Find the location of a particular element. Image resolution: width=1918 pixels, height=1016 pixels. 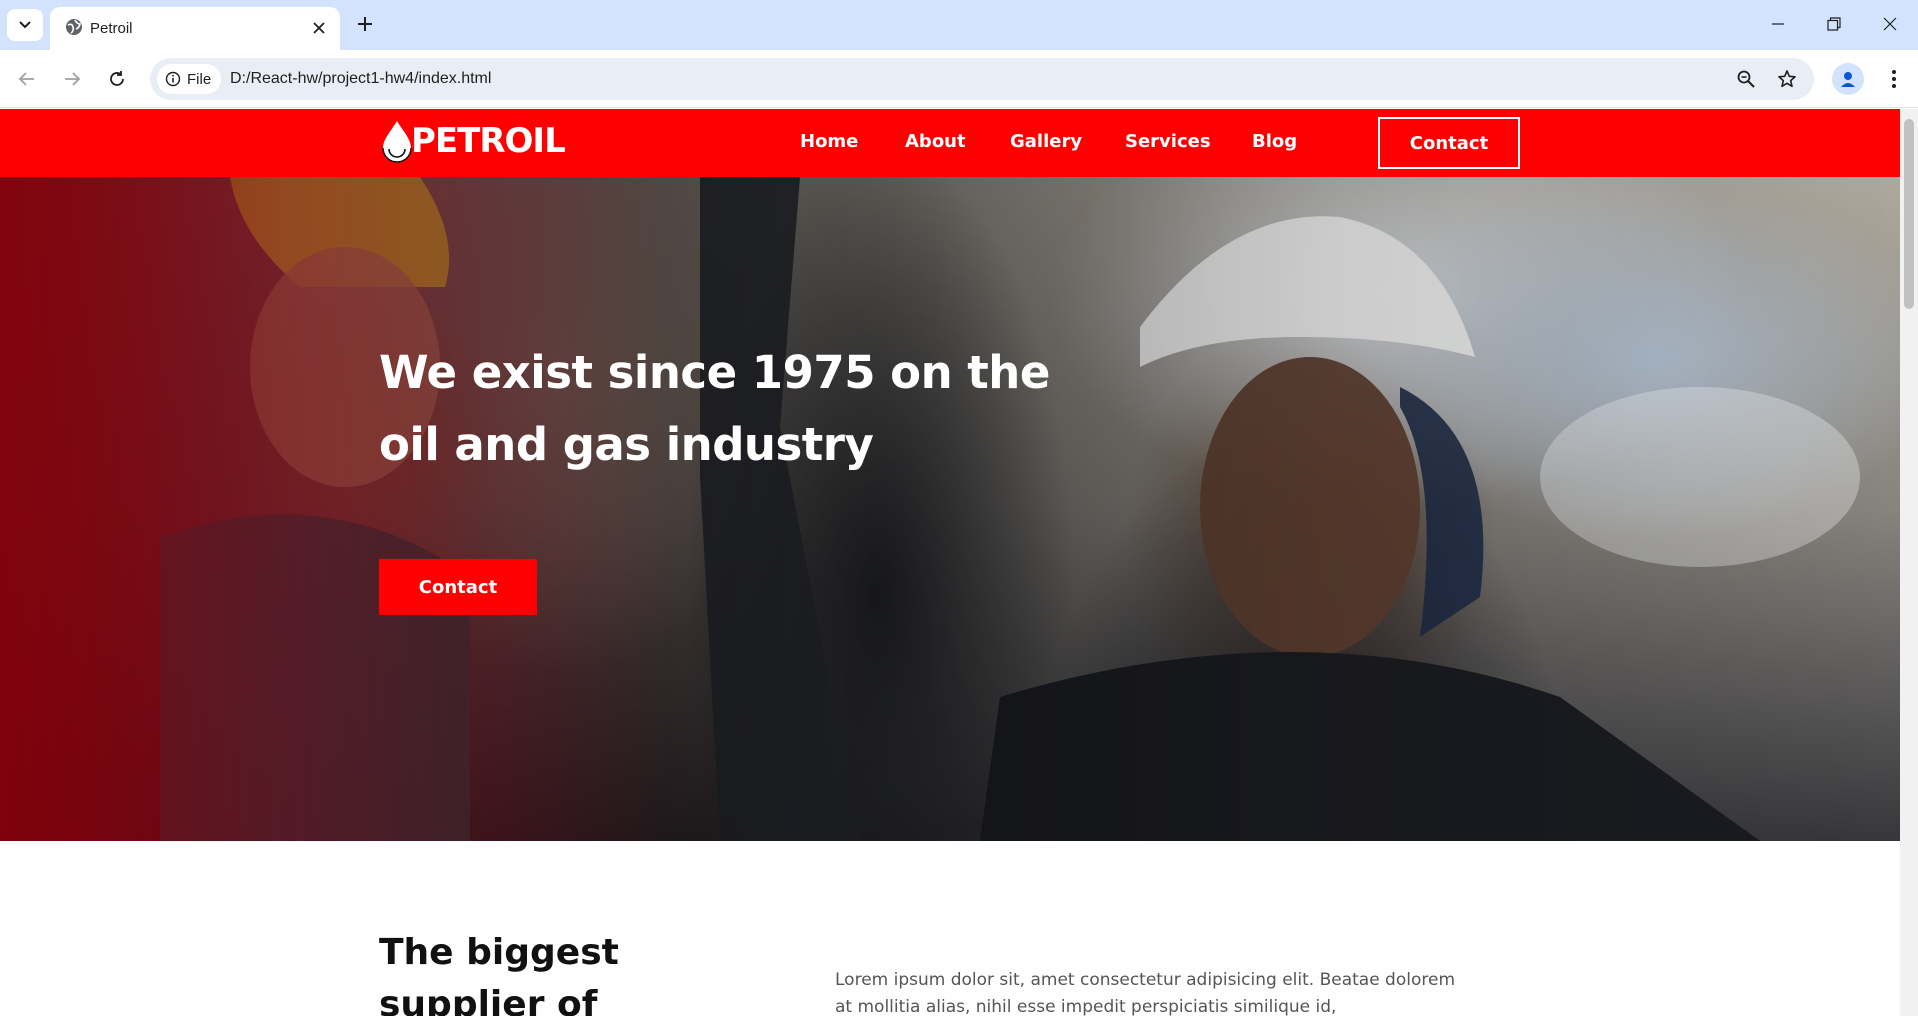

window-close-button is located at coordinates (1890, 24).